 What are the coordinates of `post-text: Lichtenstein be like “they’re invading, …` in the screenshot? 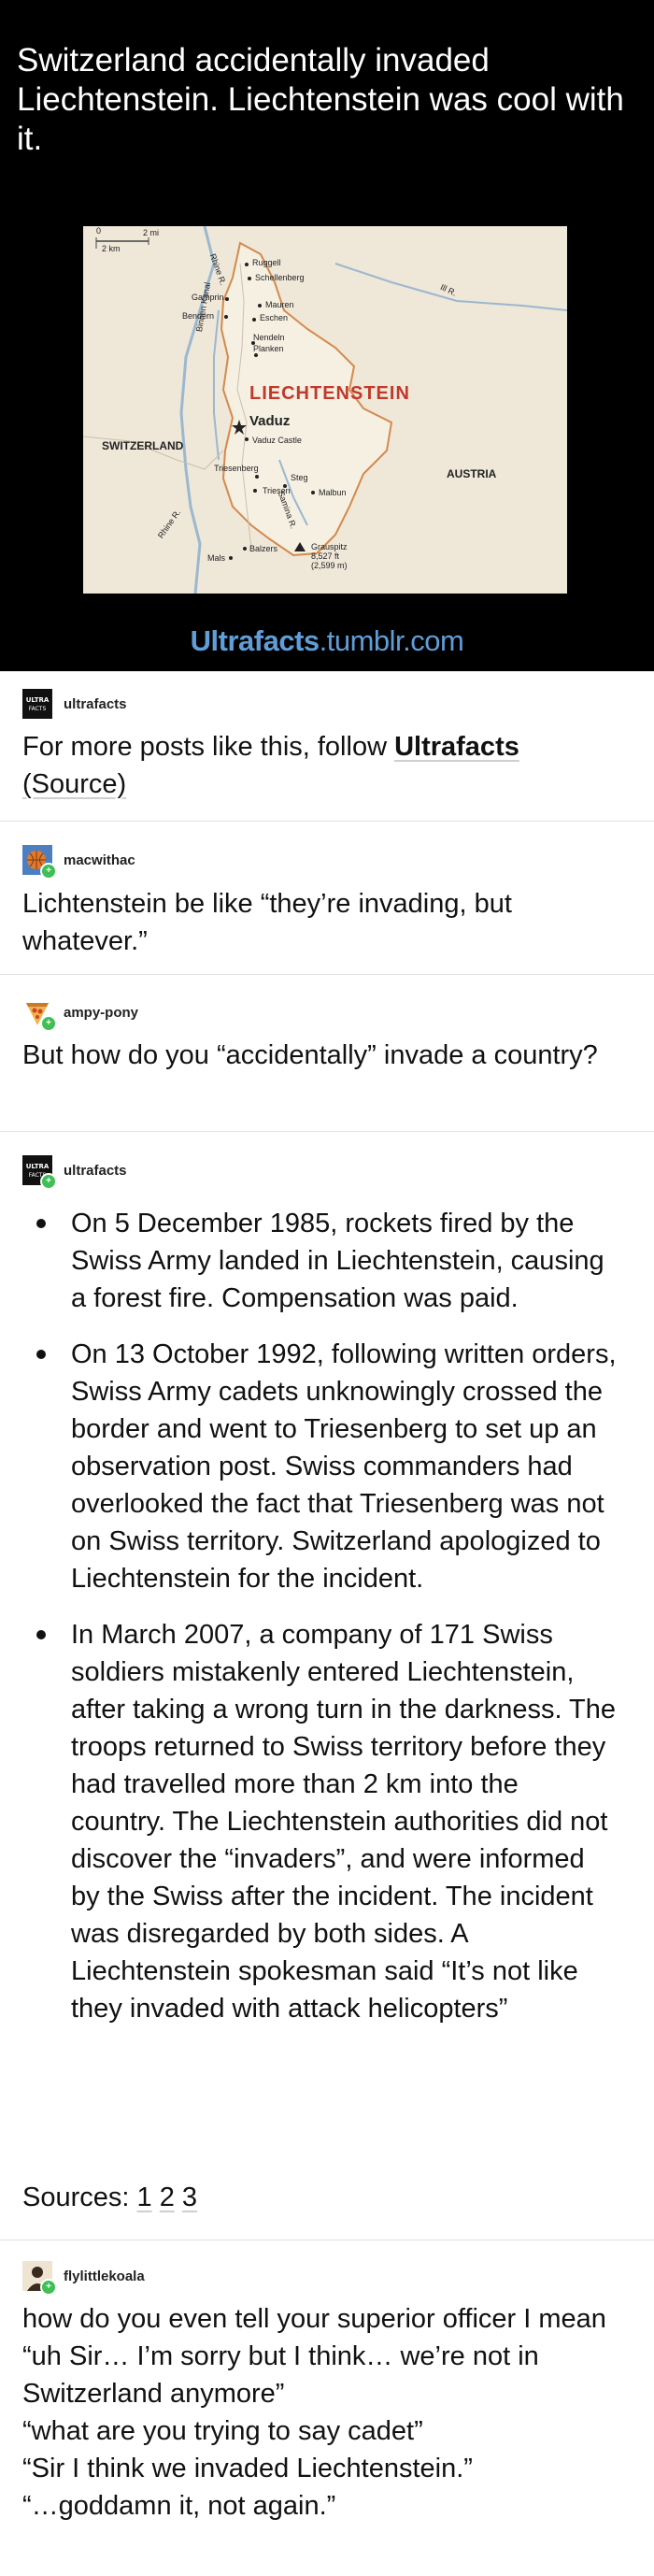 It's located at (267, 922).